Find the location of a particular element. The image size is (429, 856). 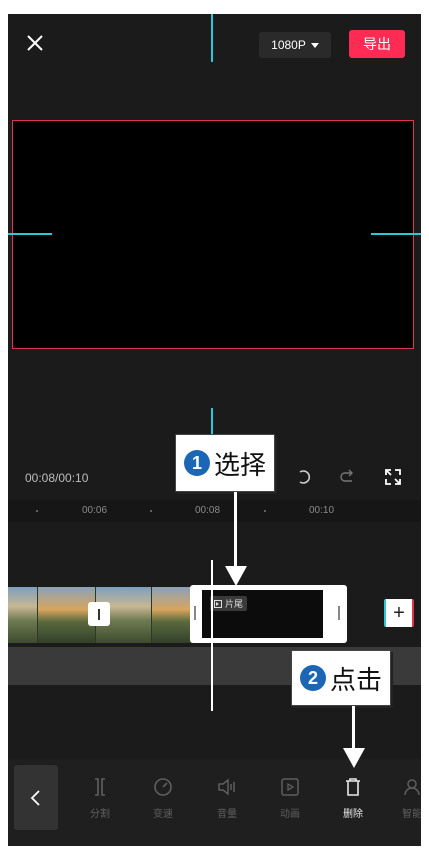

step1-badge: 1 is located at coordinates (197, 463).